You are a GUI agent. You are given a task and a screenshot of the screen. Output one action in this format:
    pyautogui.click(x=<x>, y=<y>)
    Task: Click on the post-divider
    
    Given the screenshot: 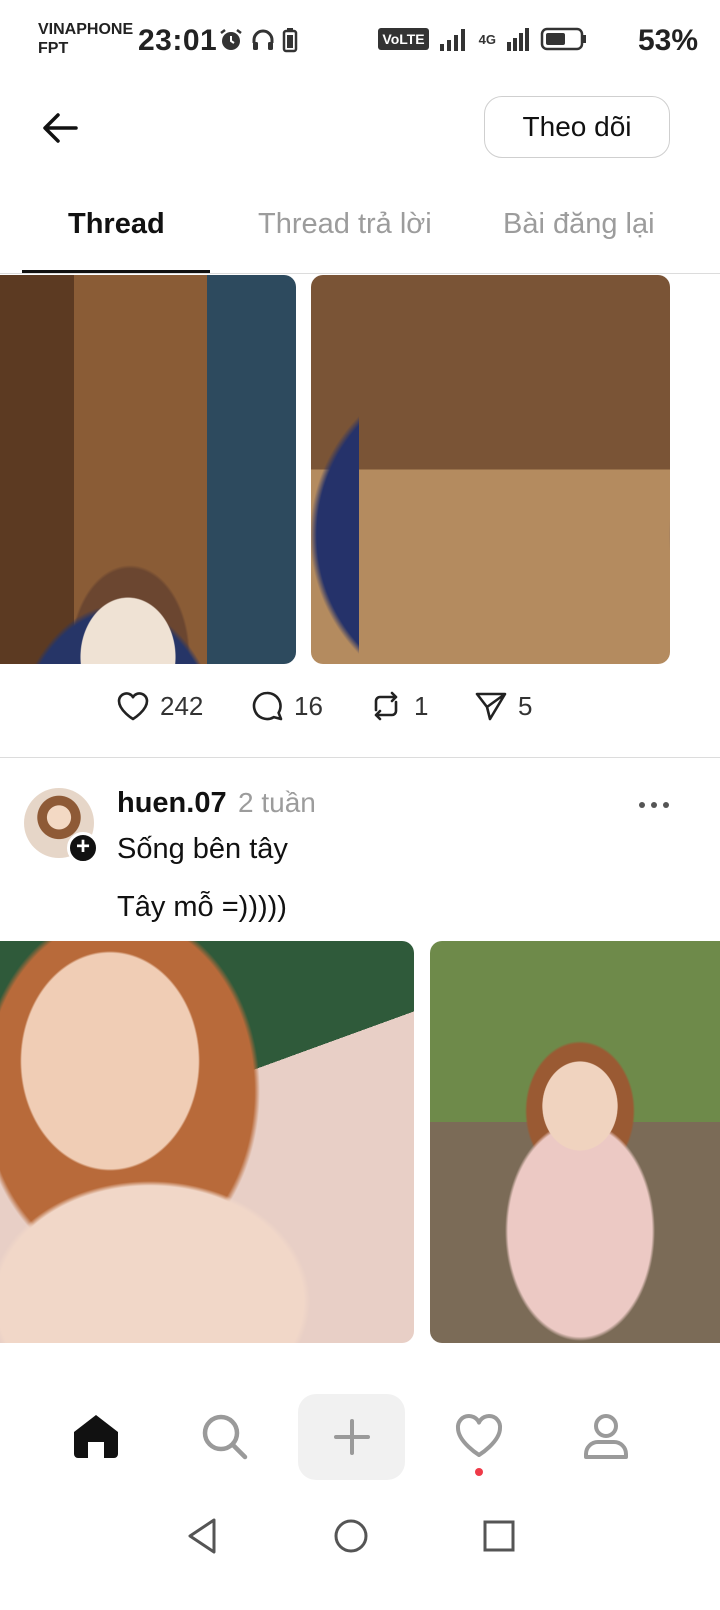 What is the action you would take?
    pyautogui.click(x=360, y=757)
    